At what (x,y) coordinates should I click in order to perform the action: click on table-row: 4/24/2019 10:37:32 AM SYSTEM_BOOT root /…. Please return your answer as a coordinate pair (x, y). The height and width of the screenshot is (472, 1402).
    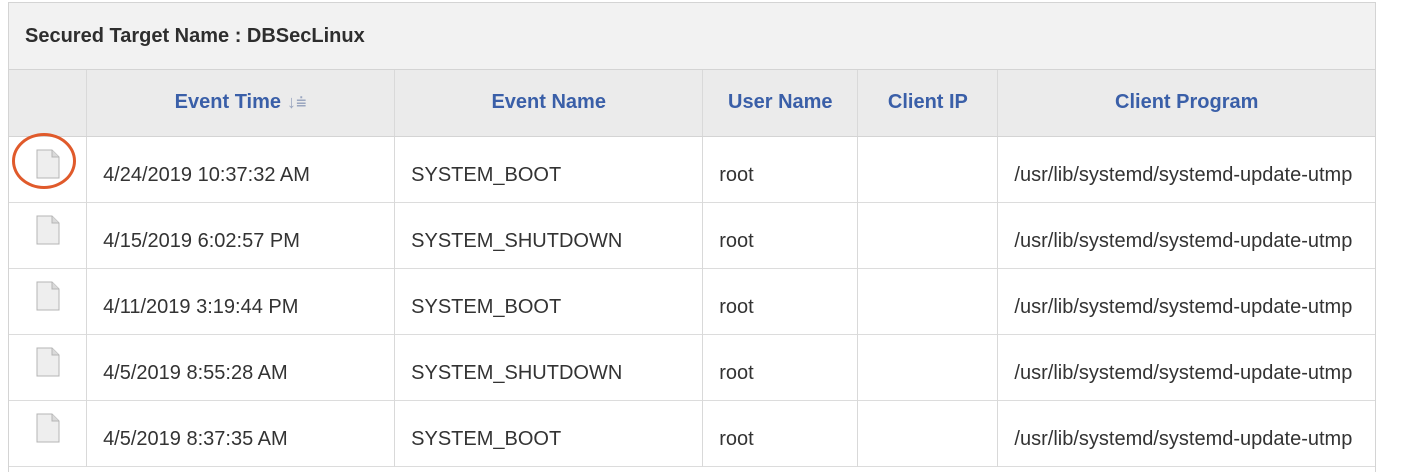
    Looking at the image, I should click on (692, 169).